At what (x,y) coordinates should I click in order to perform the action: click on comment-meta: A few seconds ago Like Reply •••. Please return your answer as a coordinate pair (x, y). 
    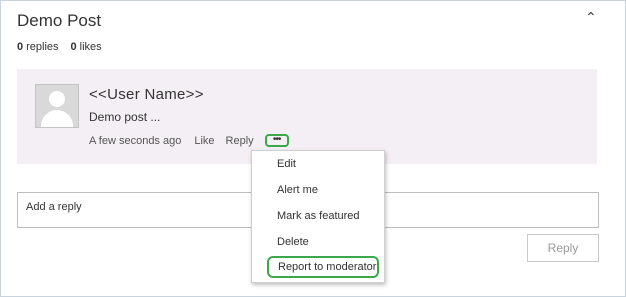
    Looking at the image, I should click on (189, 140).